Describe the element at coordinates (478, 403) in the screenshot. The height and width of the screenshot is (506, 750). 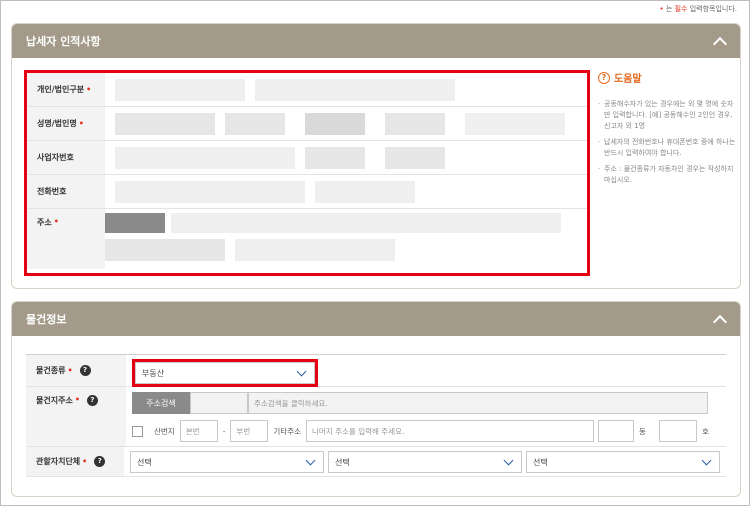
I see `address-field: 주소검색을 클릭하세요.` at that location.